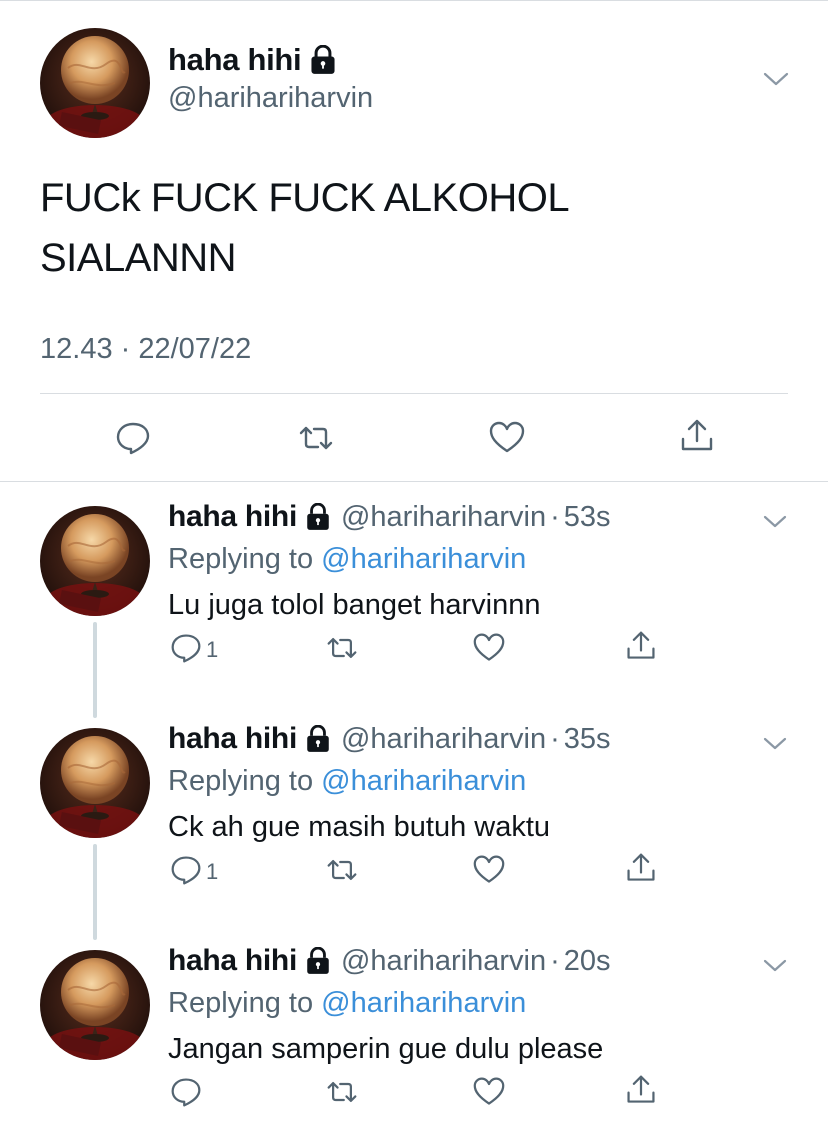  I want to click on reply-header: haha hihi @harihariharvin · 20s, so click(389, 961).